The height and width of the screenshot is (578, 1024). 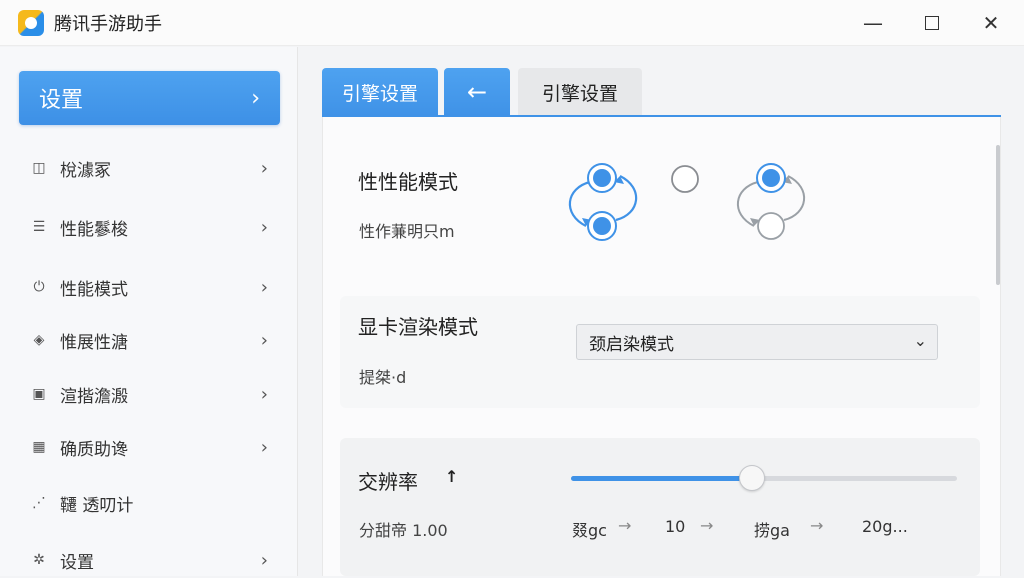 What do you see at coordinates (39, 287) in the screenshot?
I see `power-icon: ⏻` at bounding box center [39, 287].